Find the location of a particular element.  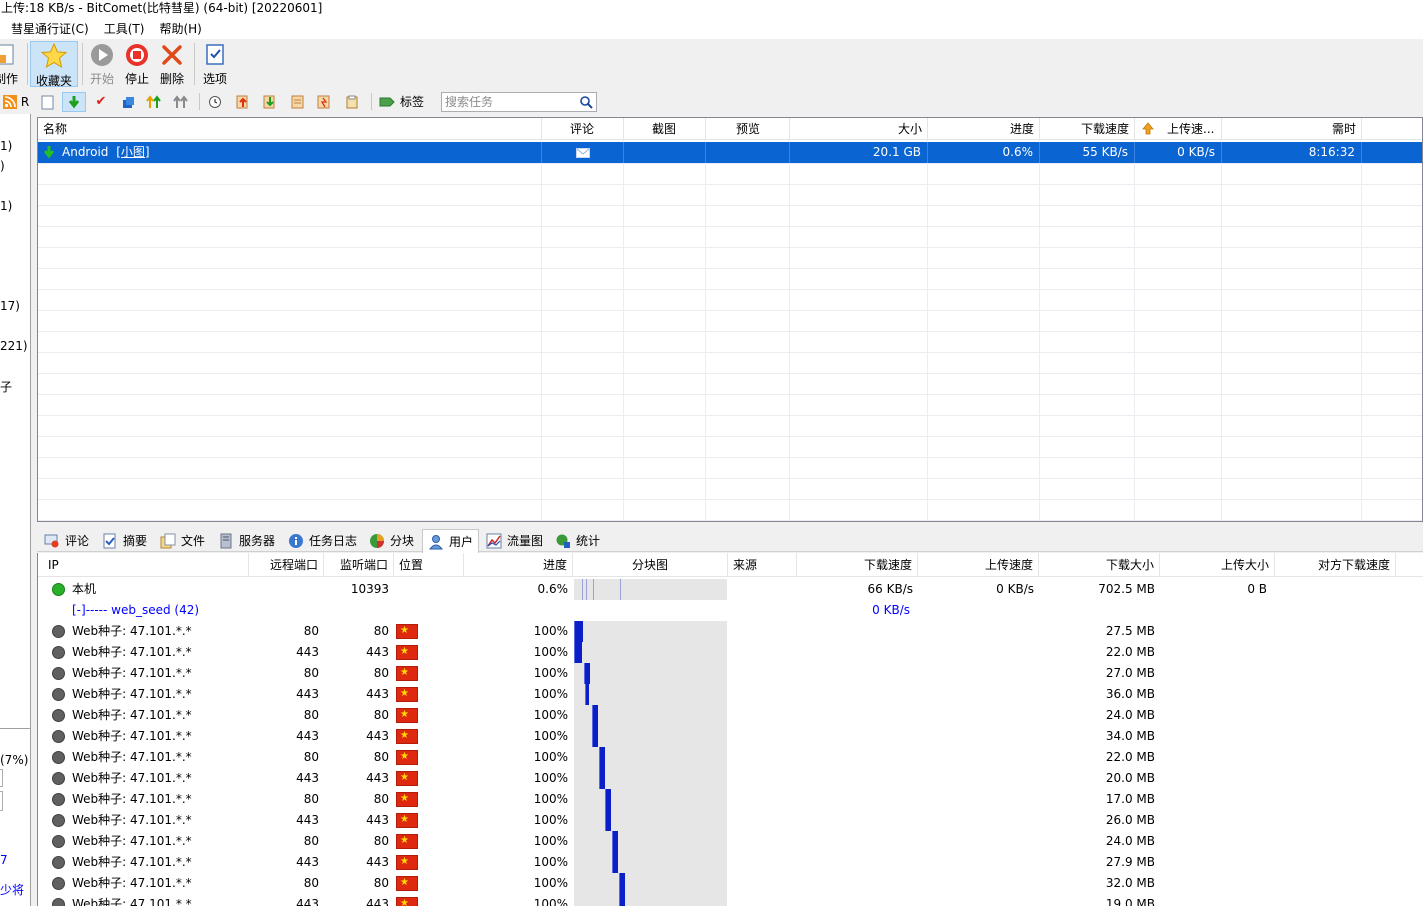

col-location: 位置 is located at coordinates (429, 565).